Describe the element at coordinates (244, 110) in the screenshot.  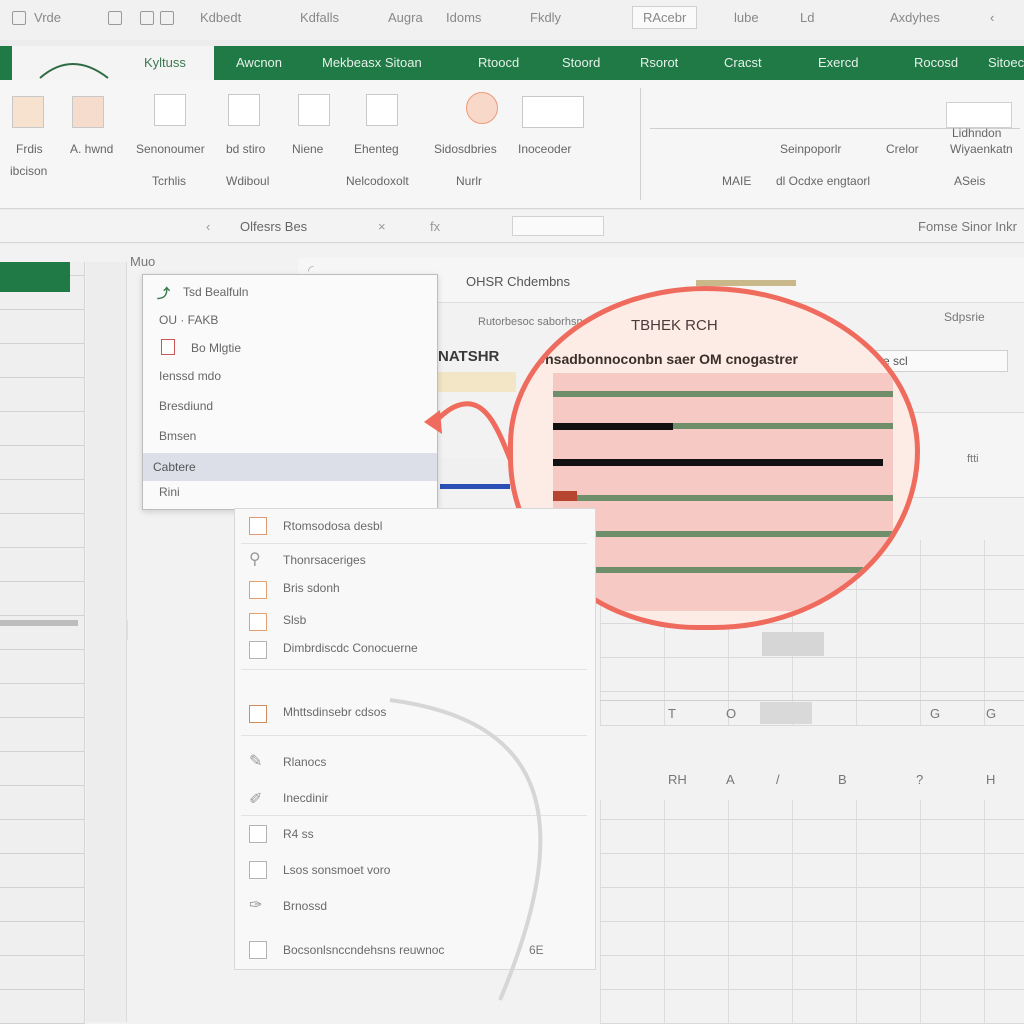
I see `grid-icon` at that location.